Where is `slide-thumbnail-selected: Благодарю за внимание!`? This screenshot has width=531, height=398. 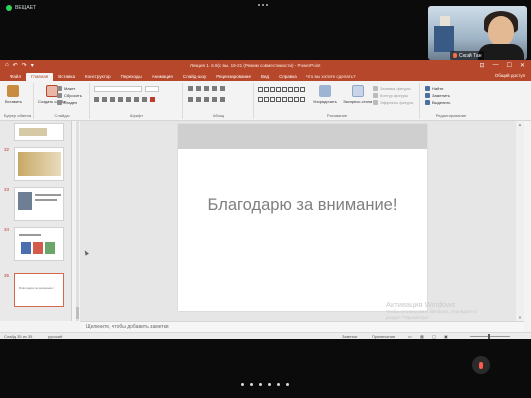
slide-thumbnail-selected: Благодарю за внимание! is located at coordinates (39, 290).